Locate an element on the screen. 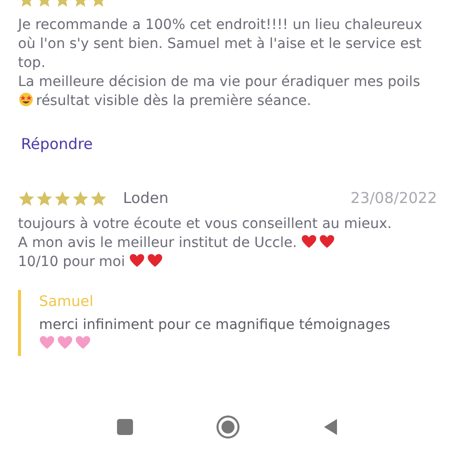  recents-button-icon is located at coordinates (125, 427).